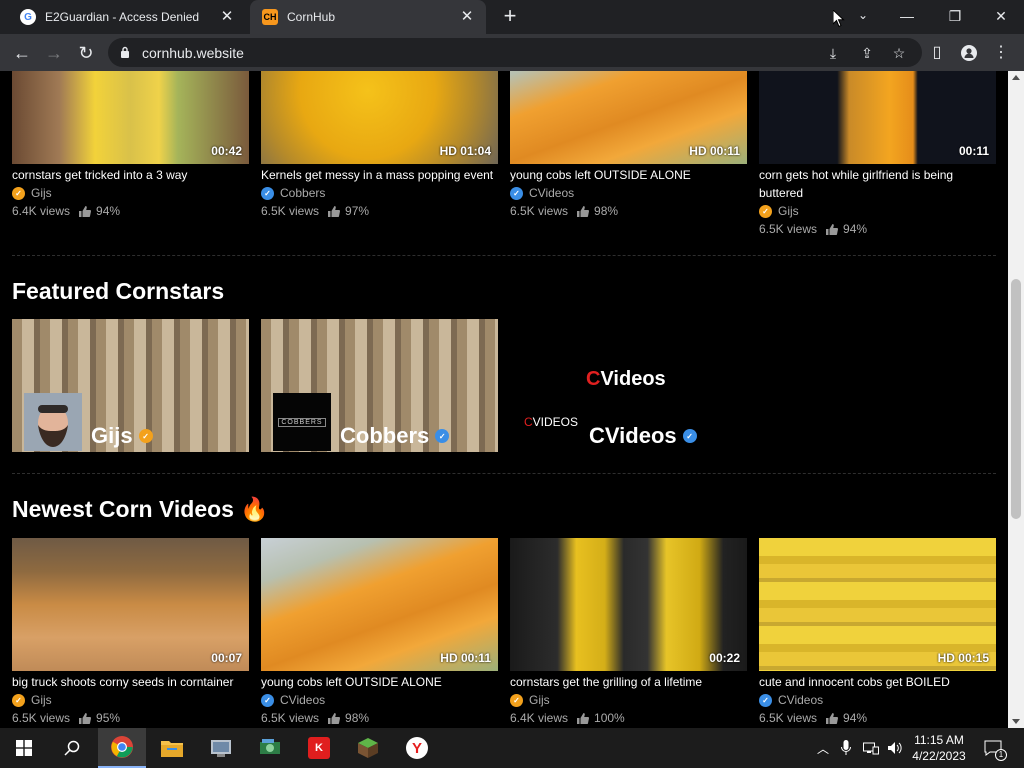 This screenshot has width=1024, height=768. Describe the element at coordinates (130, 117) in the screenshot. I see `video-thumbnail: 00:42` at that location.